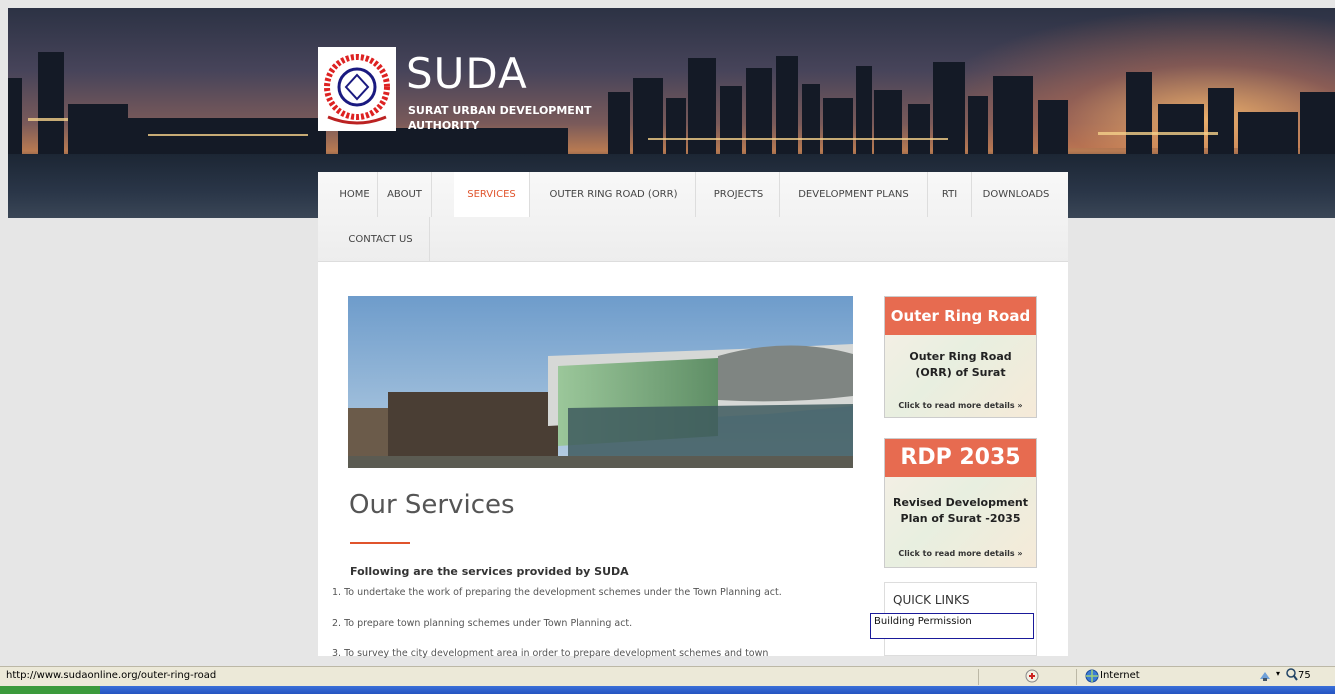 This screenshot has width=1335, height=694. I want to click on rdp-card-line1: Revised Development, so click(960, 502).